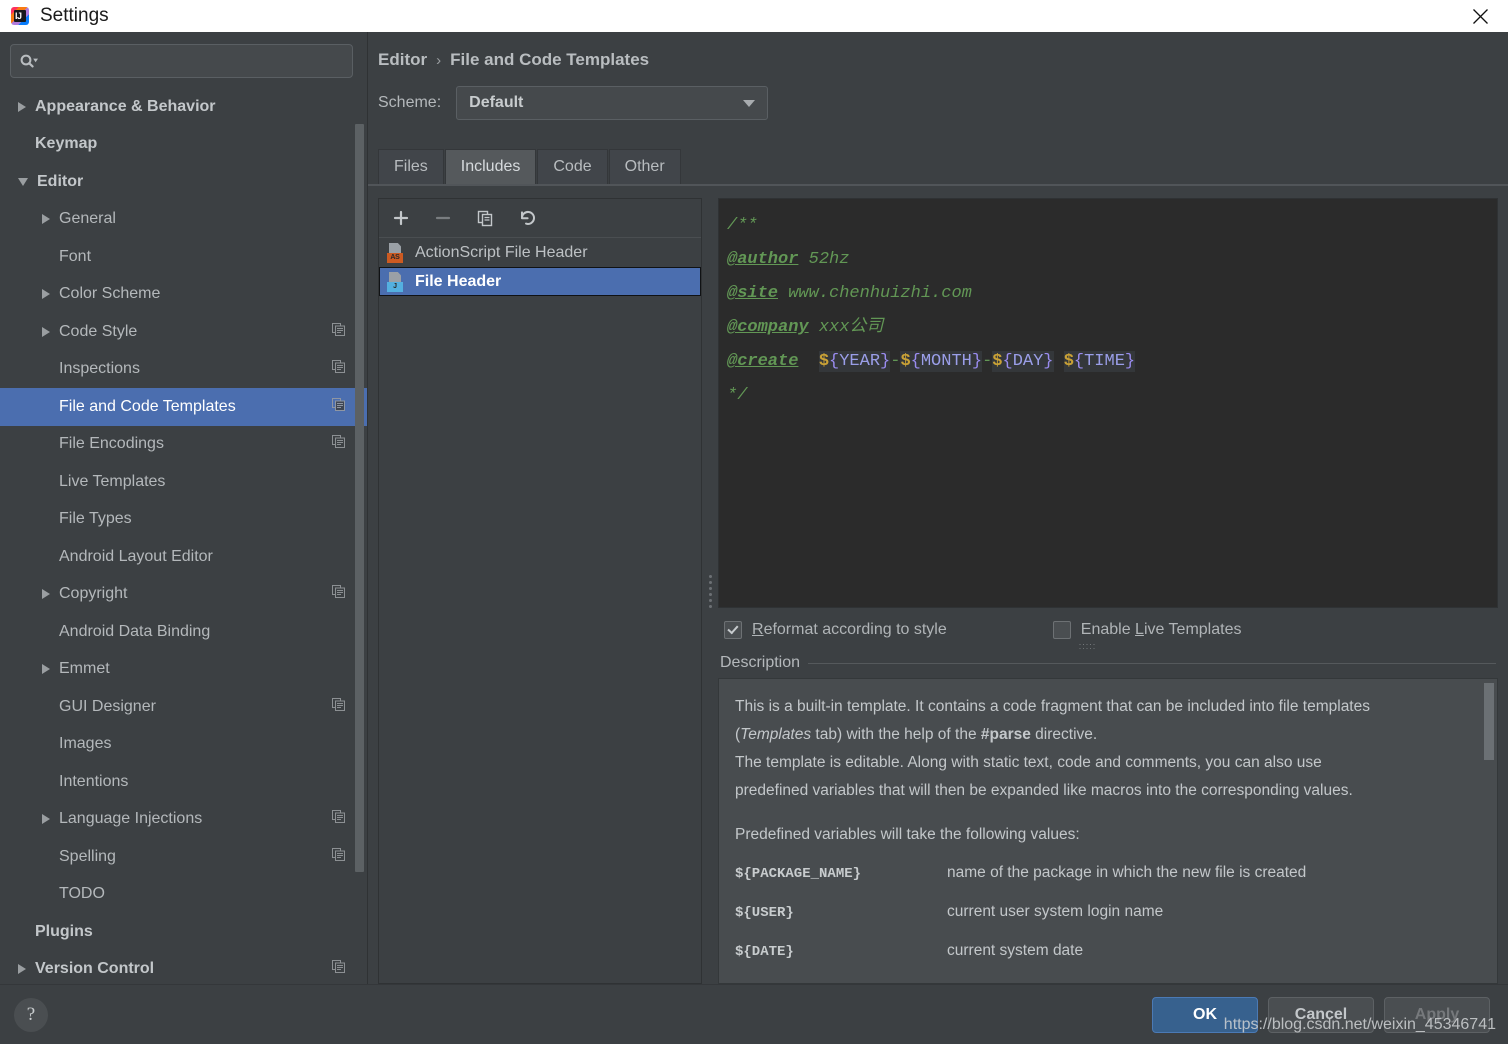  I want to click on sidebar-item-code-style: Code Style, so click(183, 332).